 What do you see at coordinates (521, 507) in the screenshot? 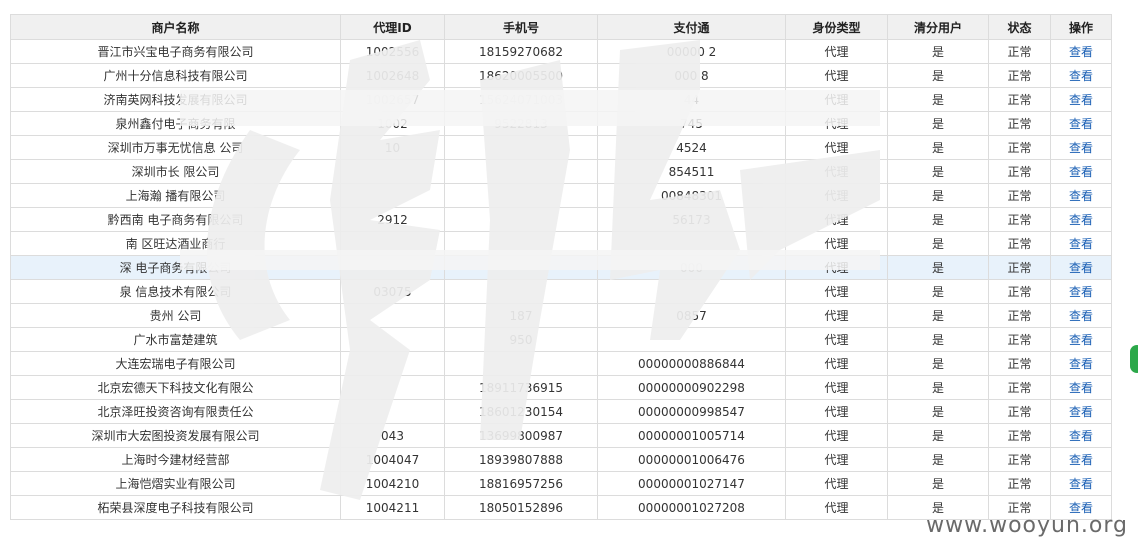
I see `cell-phone: 18050152896` at bounding box center [521, 507].